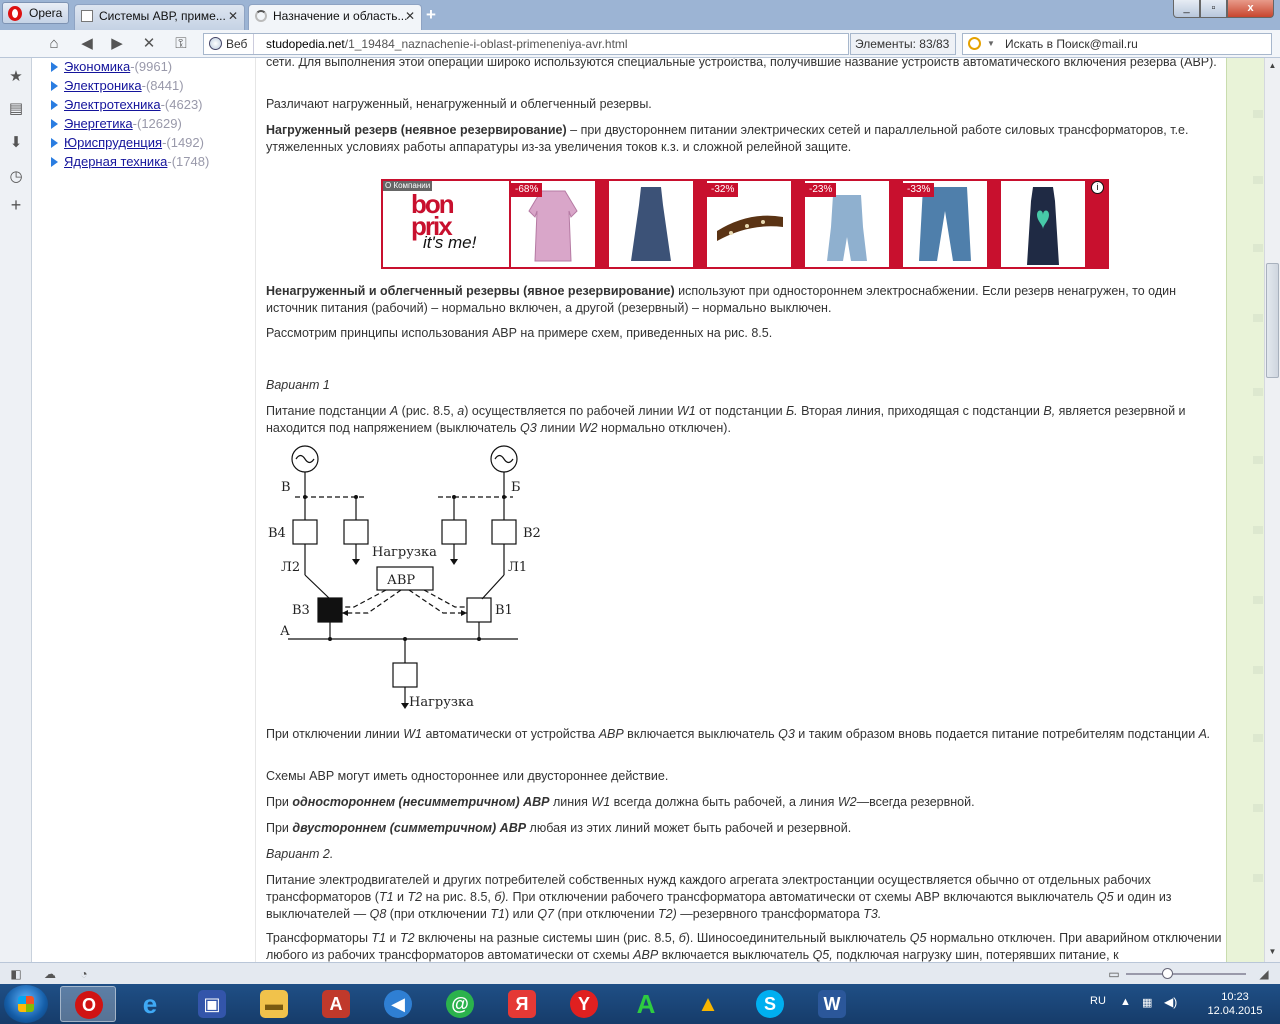 This screenshot has width=1280, height=1024. What do you see at coordinates (50, 974) in the screenshot?
I see `opera-unite-cloud-icon: ☁` at bounding box center [50, 974].